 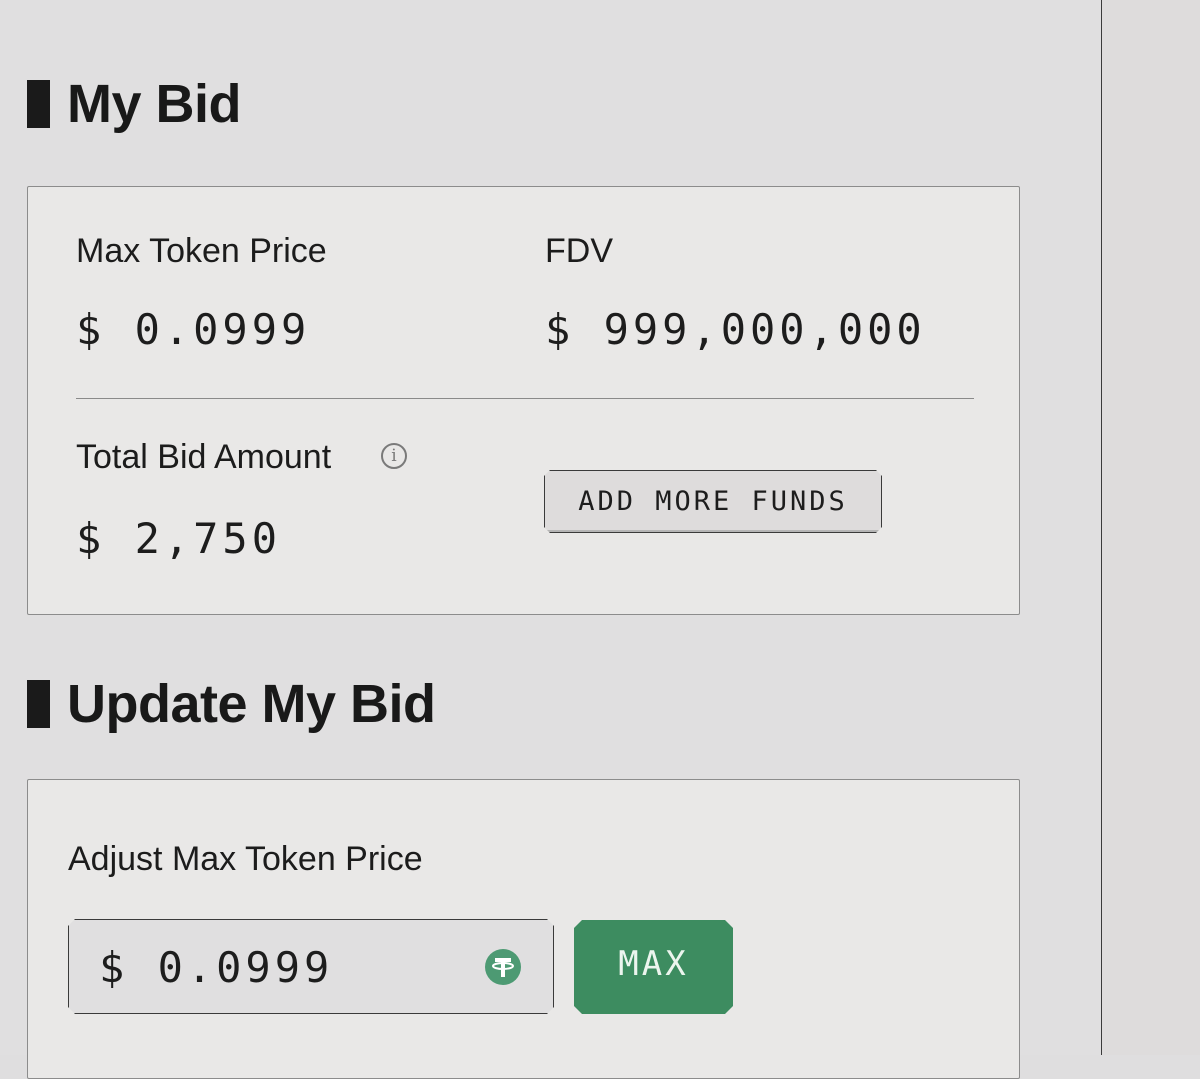 I want to click on max-button: MAX, so click(x=653, y=967).